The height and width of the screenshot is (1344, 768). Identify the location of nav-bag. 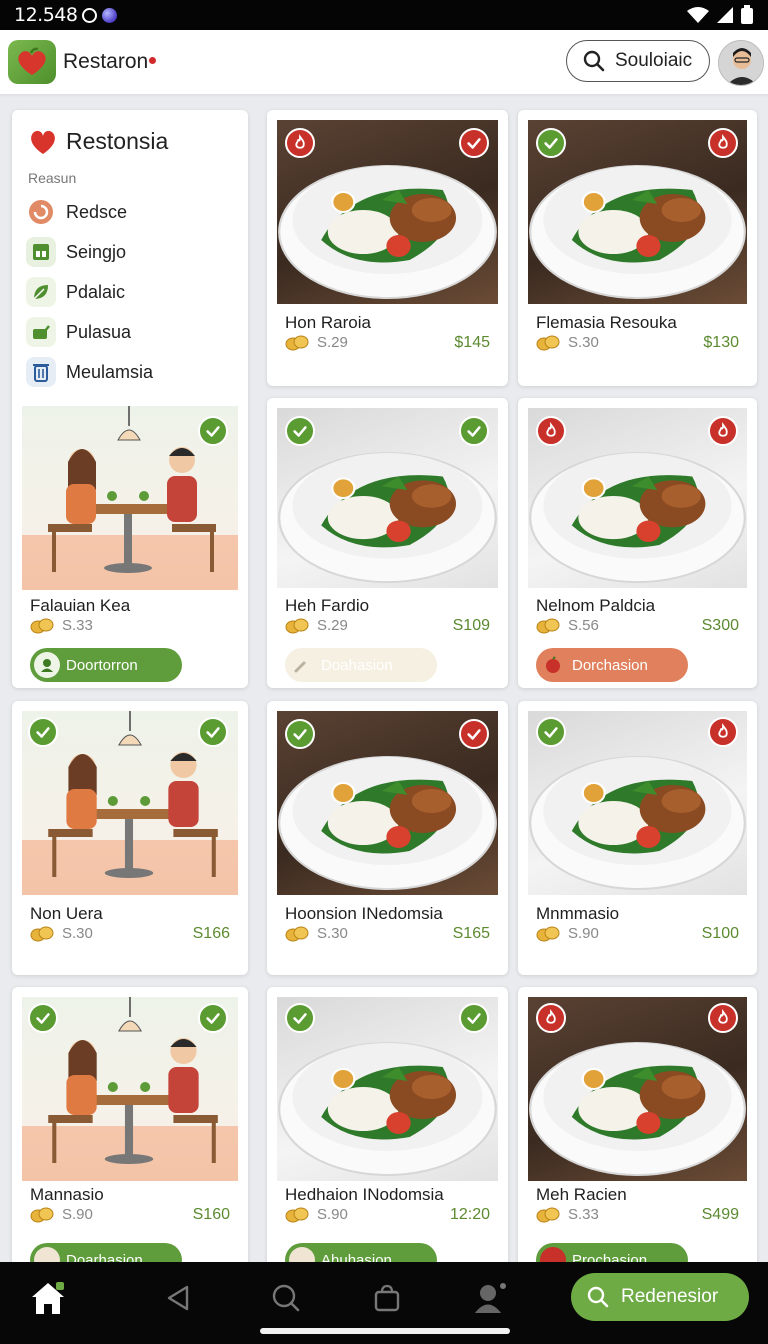
(387, 1298).